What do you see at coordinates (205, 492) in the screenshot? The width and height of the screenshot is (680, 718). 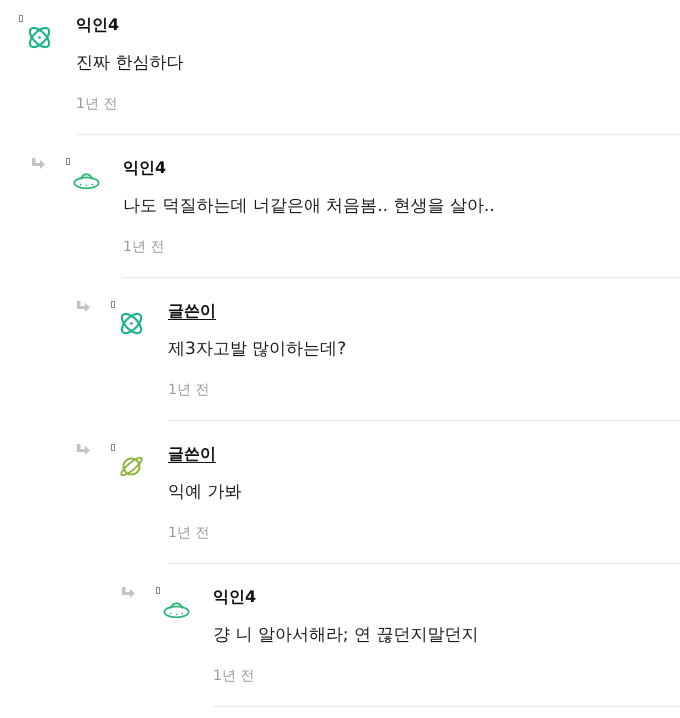 I see `comment-text: 익예 가봐` at bounding box center [205, 492].